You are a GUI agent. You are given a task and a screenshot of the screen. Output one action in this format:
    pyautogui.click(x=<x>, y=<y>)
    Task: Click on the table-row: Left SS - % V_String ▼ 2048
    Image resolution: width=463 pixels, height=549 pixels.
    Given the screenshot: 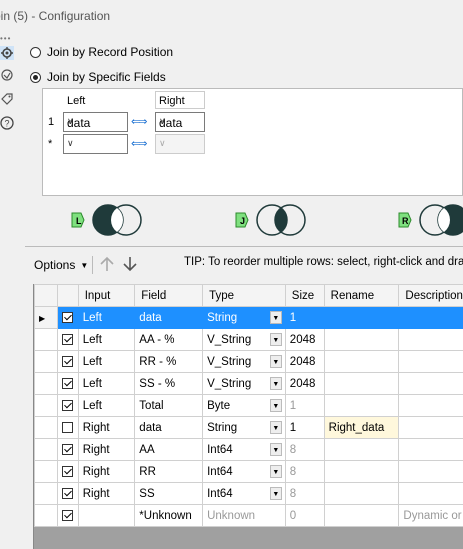 What is the action you would take?
    pyautogui.click(x=248, y=383)
    